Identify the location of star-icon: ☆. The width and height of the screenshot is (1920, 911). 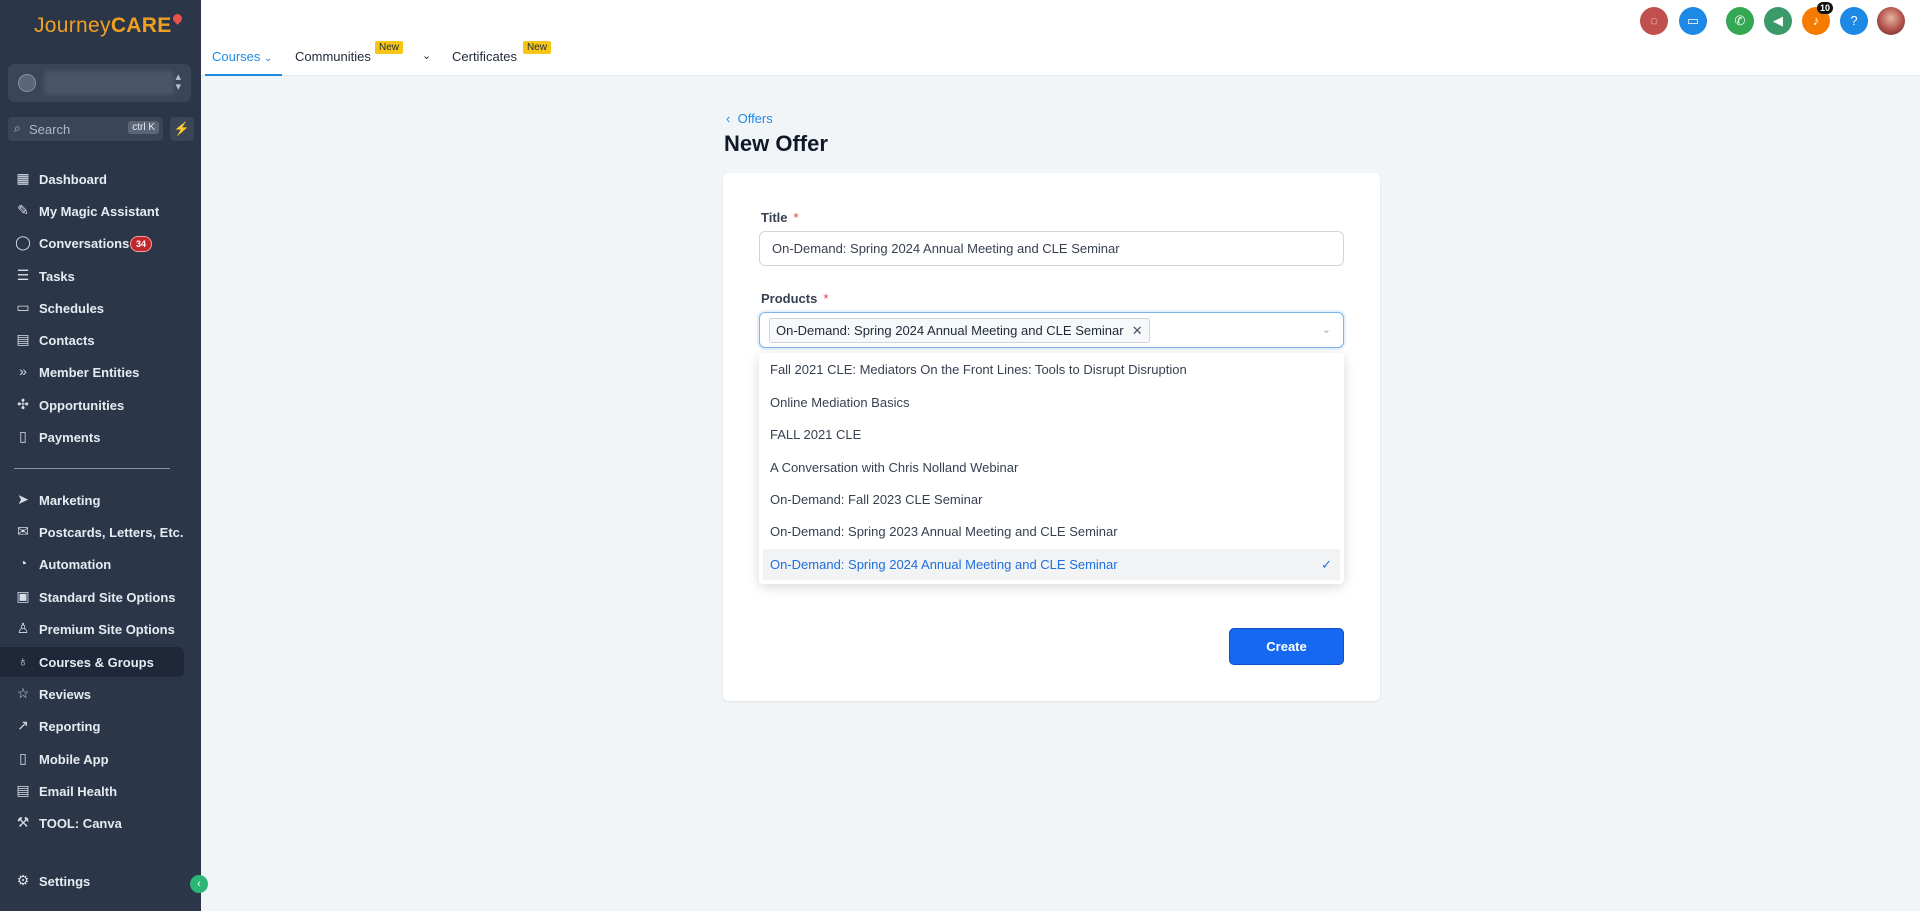
(23, 693).